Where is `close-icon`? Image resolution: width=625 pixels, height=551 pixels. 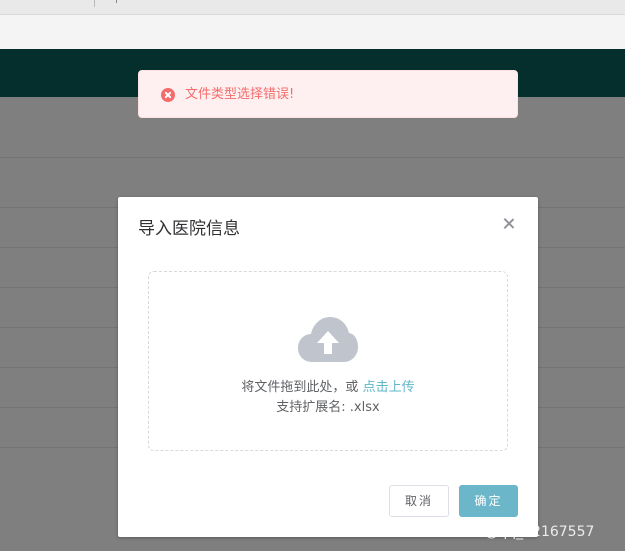 close-icon is located at coordinates (509, 224).